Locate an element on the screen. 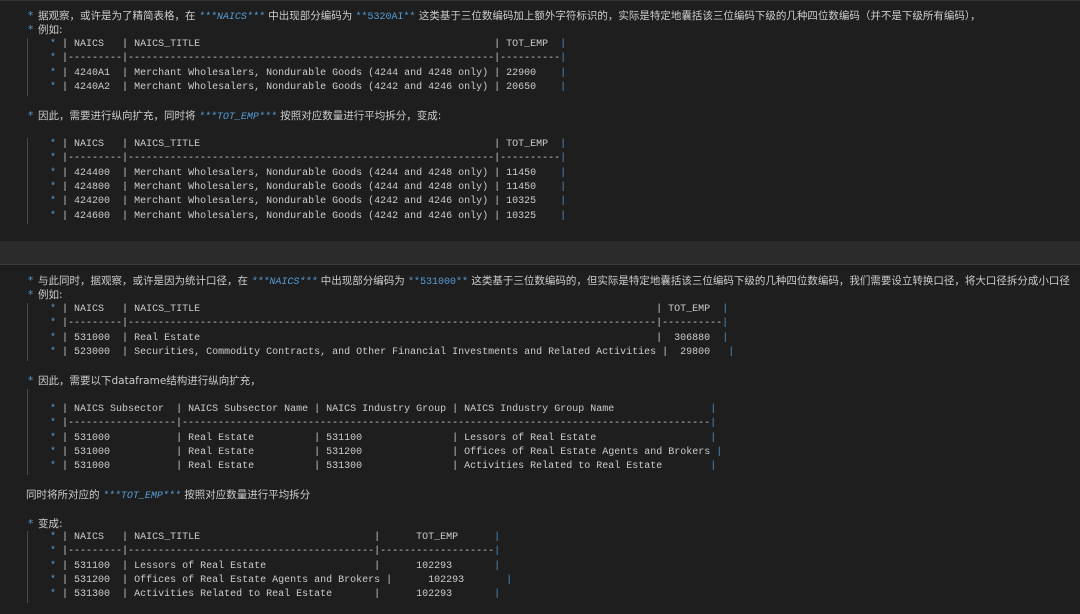 The image size is (1080, 614). table-cell: 424600 is located at coordinates (95, 216).